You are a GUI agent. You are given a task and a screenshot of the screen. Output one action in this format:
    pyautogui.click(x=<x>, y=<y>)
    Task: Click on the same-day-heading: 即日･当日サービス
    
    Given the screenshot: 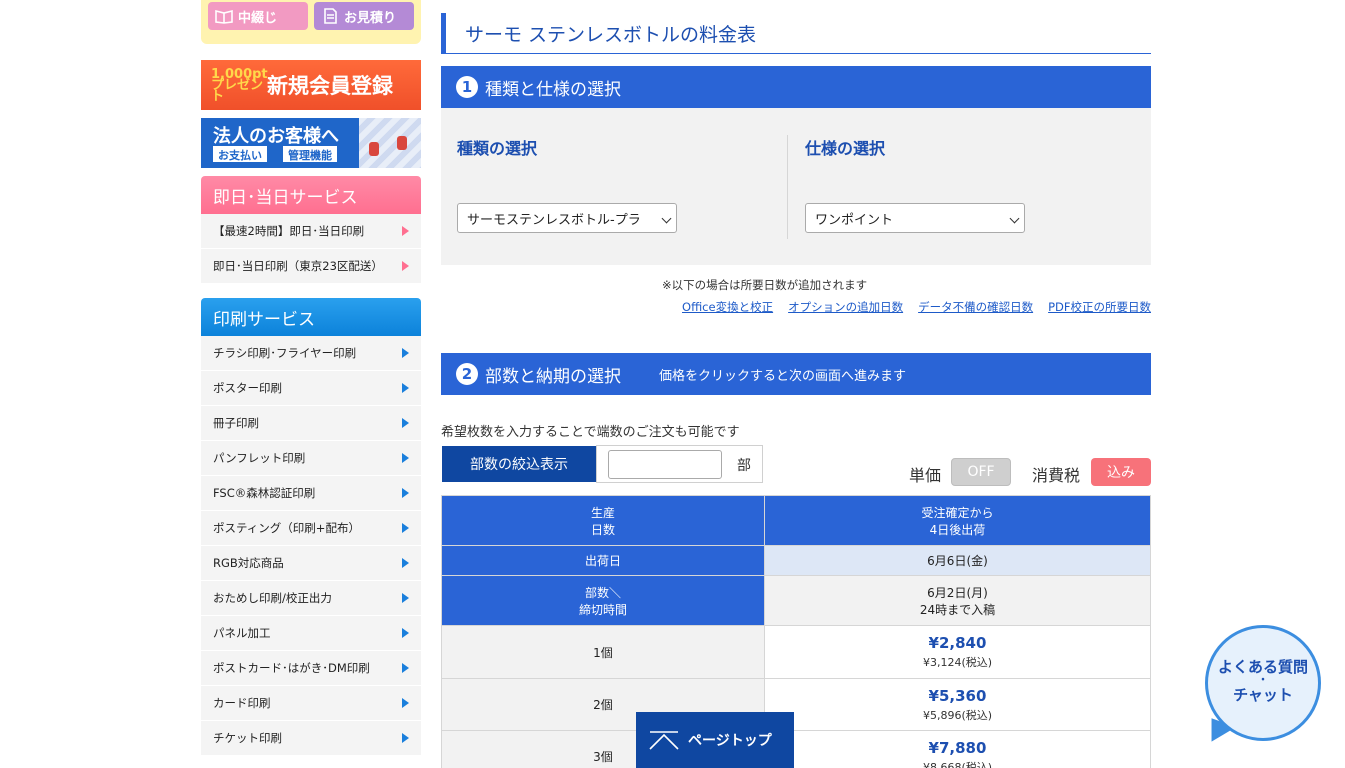 What is the action you would take?
    pyautogui.click(x=311, y=195)
    